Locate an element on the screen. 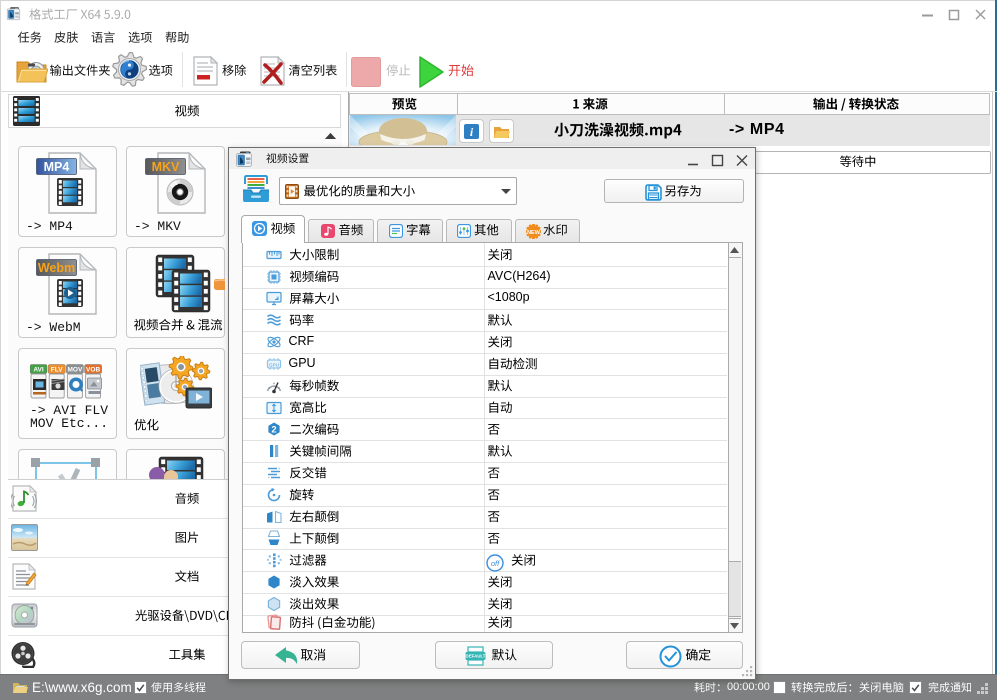 The width and height of the screenshot is (997, 700). svg-text: off is located at coordinates (495, 563).